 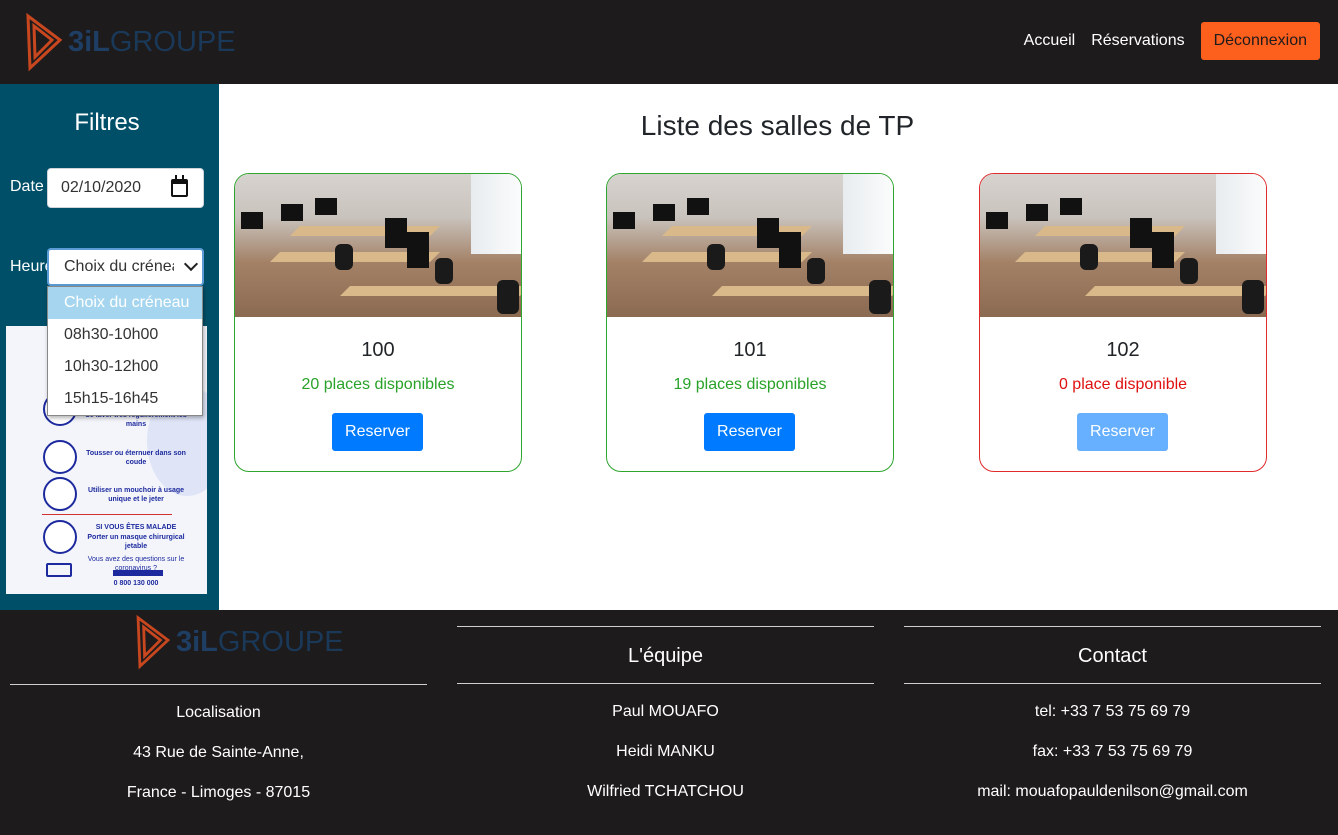 What do you see at coordinates (1112, 711) in the screenshot?
I see `contact-tel: tel: +33 7 53 75 69 79` at bounding box center [1112, 711].